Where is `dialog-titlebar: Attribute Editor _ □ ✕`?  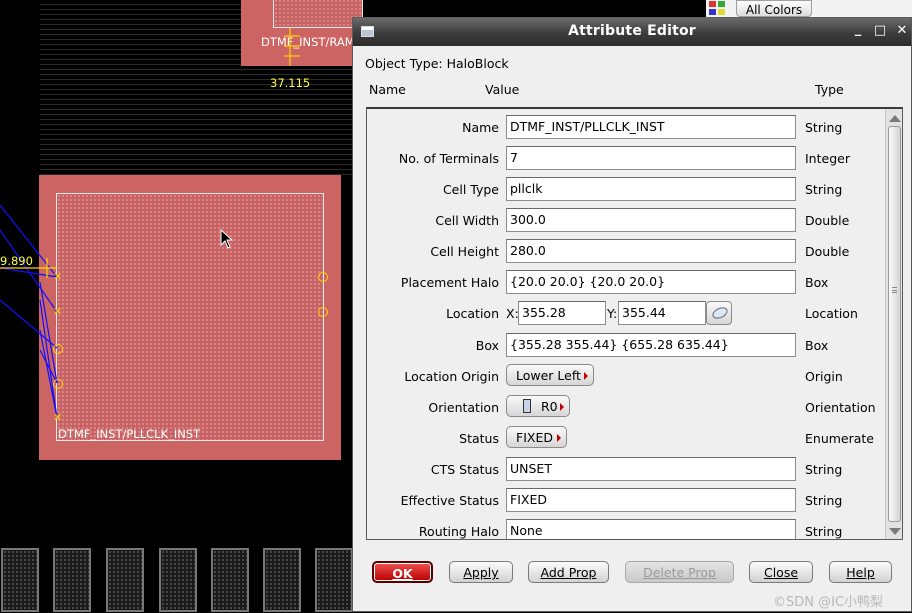
dialog-titlebar: Attribute Editor _ □ ✕ is located at coordinates (632, 32).